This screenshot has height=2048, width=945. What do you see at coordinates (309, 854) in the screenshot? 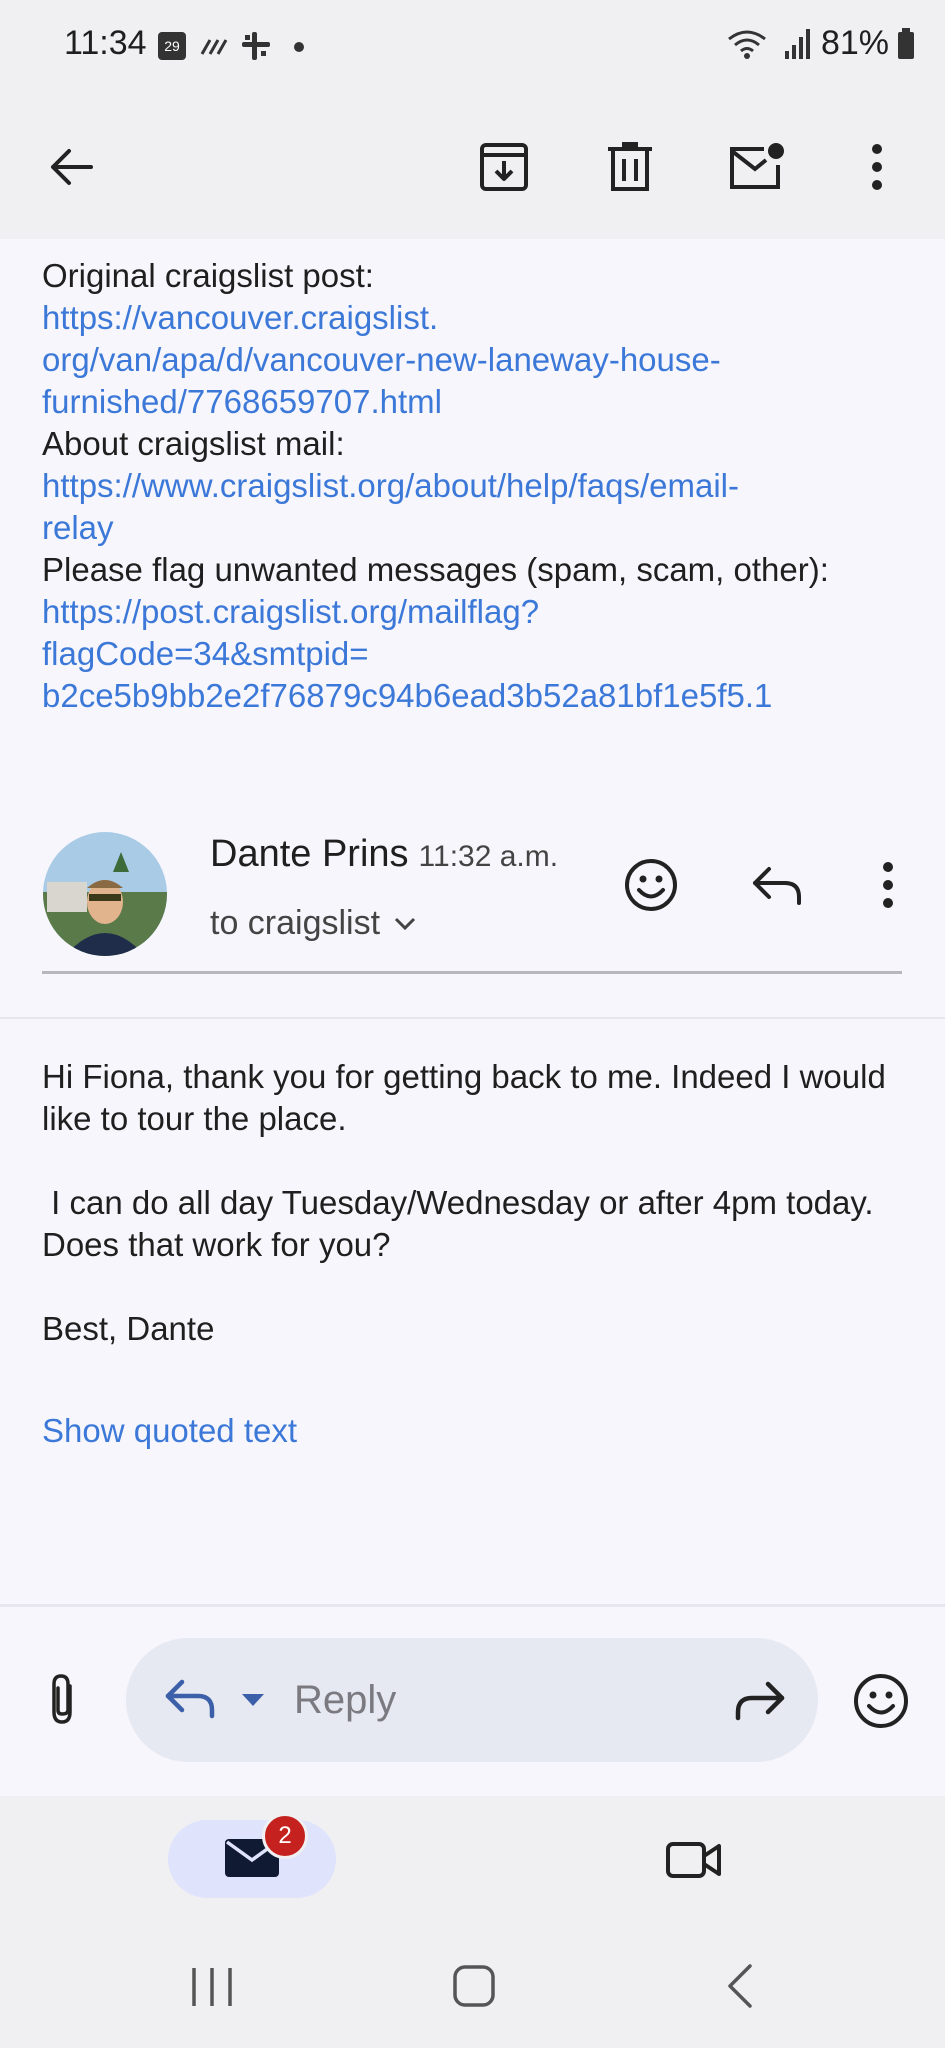
I see `sender-name: Dante Prins` at bounding box center [309, 854].